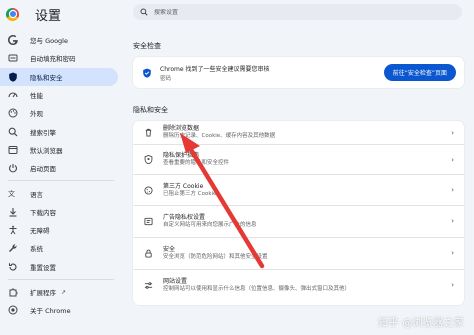 The width and height of the screenshot is (474, 335). I want to click on palette-icon, so click(13, 113).